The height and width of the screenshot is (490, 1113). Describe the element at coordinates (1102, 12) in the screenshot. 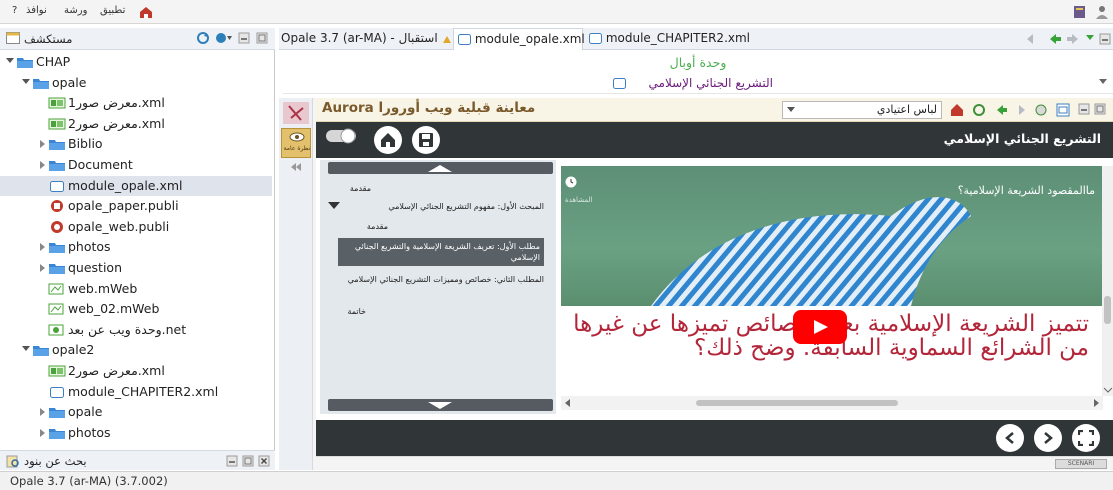

I see `user-settings-icon` at that location.